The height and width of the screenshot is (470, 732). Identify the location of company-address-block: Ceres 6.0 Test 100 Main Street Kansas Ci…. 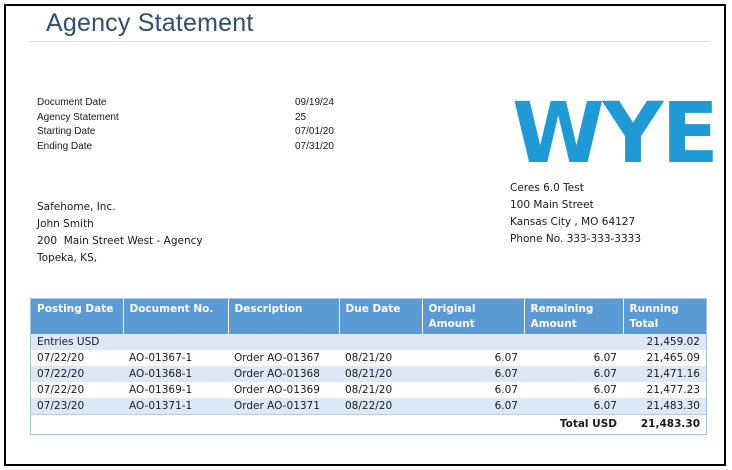
(575, 214).